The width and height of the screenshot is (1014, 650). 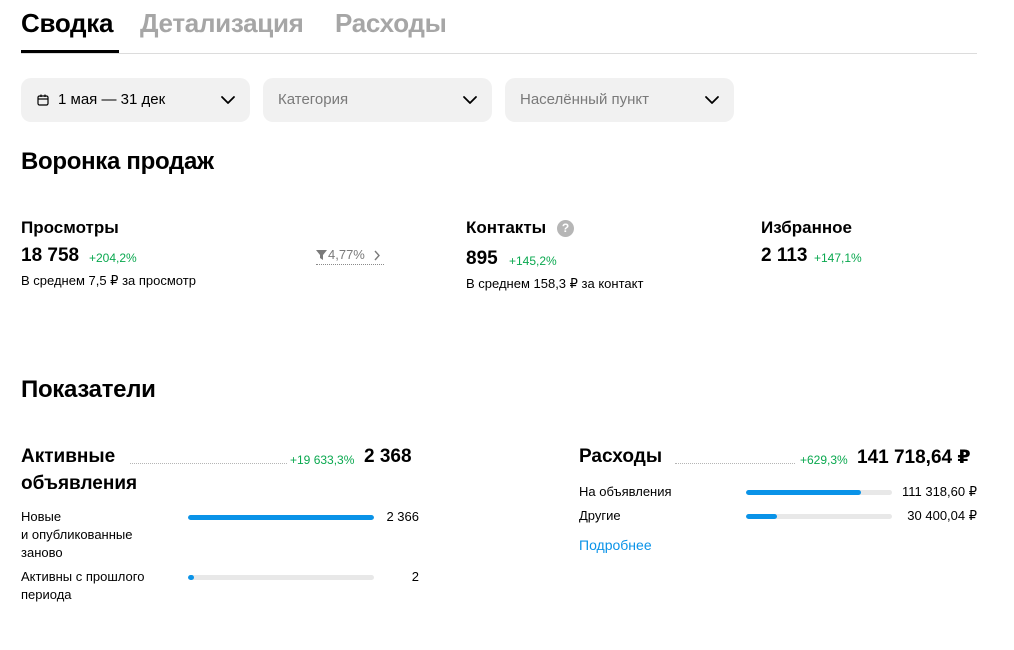 I want to click on tab-details: Детализация, so click(x=222, y=23).